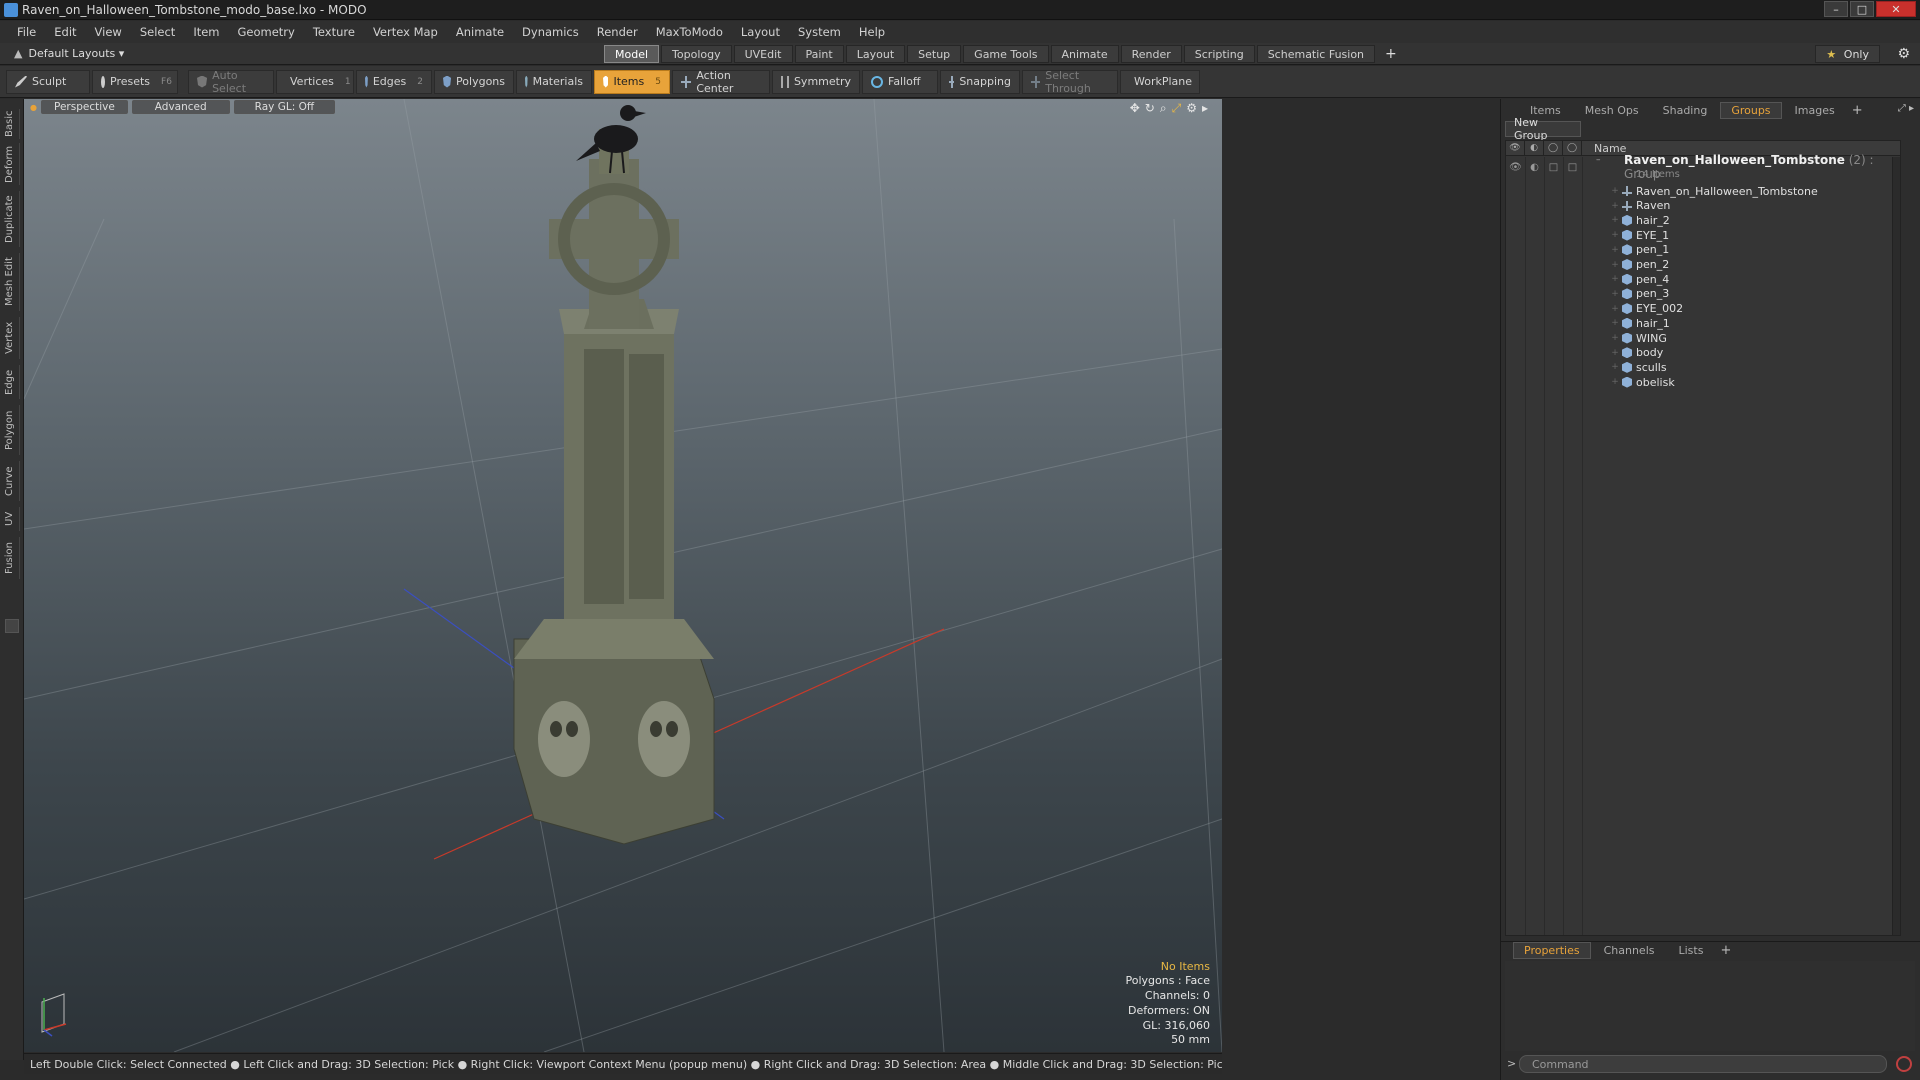  Describe the element at coordinates (180, 107) in the screenshot. I see `shading-dropdown: Advanced` at that location.